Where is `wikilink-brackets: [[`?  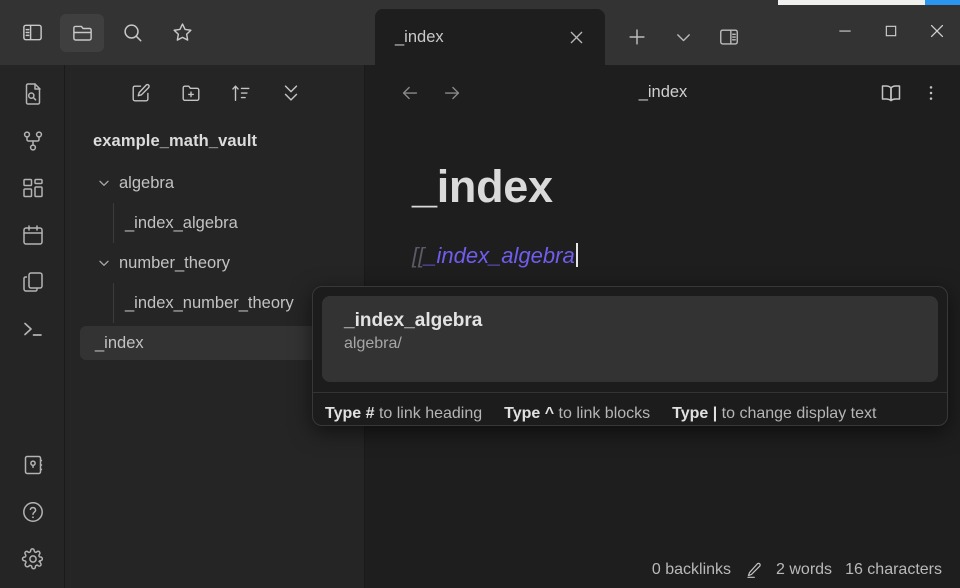 wikilink-brackets: [[ is located at coordinates (418, 256).